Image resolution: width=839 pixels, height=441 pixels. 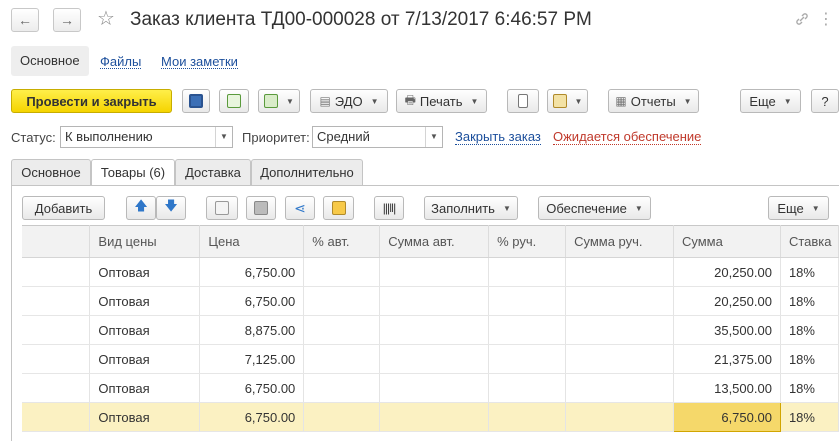 I want to click on help-button: ?, so click(x=825, y=101).